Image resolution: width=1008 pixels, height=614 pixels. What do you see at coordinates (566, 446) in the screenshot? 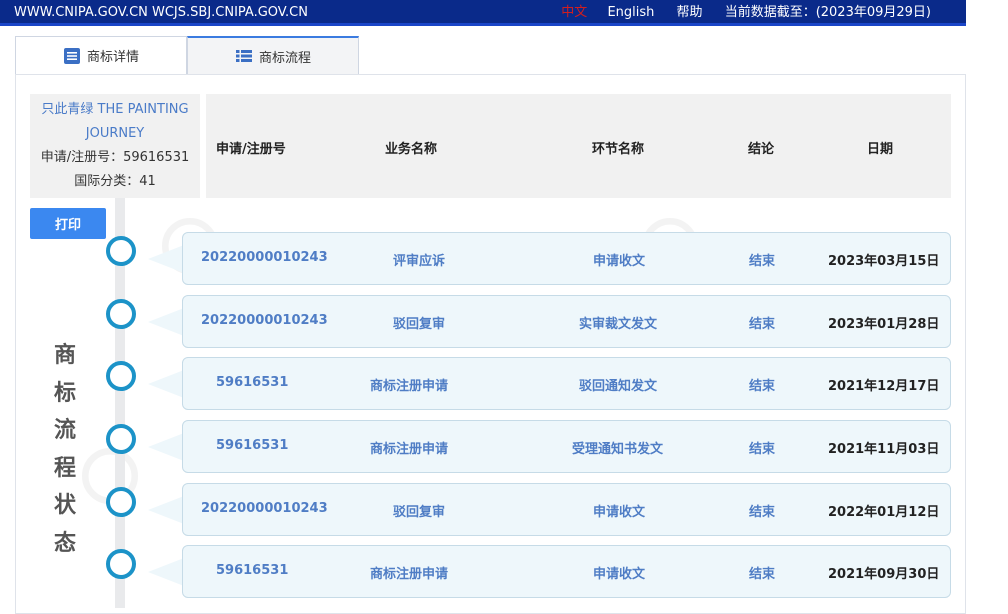
I see `process-row: 59616531 商标注册申请 受理通知书发文 结束 2021年11月03日` at bounding box center [566, 446].